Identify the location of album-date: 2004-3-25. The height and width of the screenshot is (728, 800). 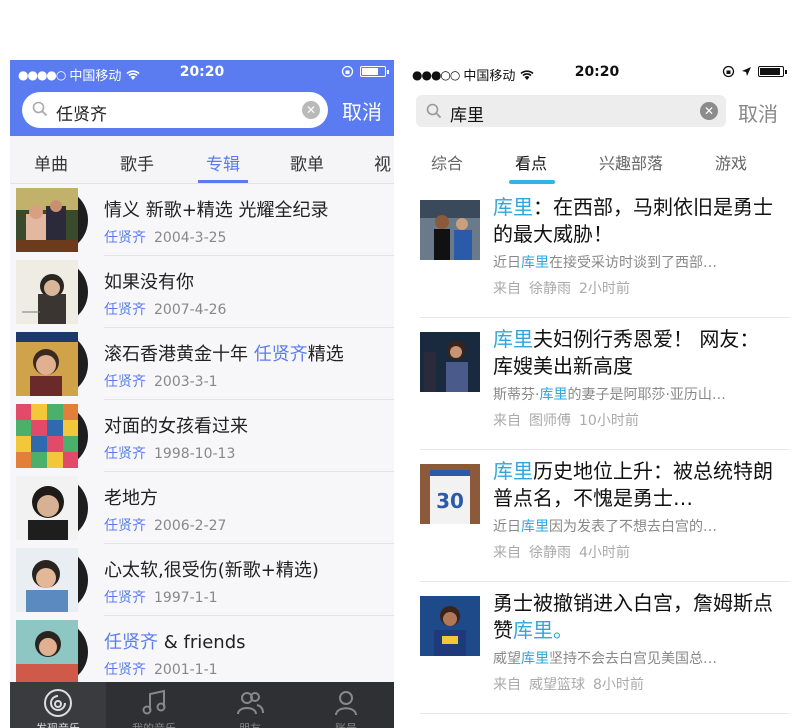
(190, 238).